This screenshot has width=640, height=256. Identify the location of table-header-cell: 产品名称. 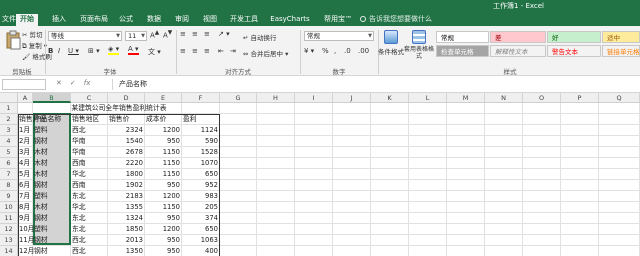
(52, 119).